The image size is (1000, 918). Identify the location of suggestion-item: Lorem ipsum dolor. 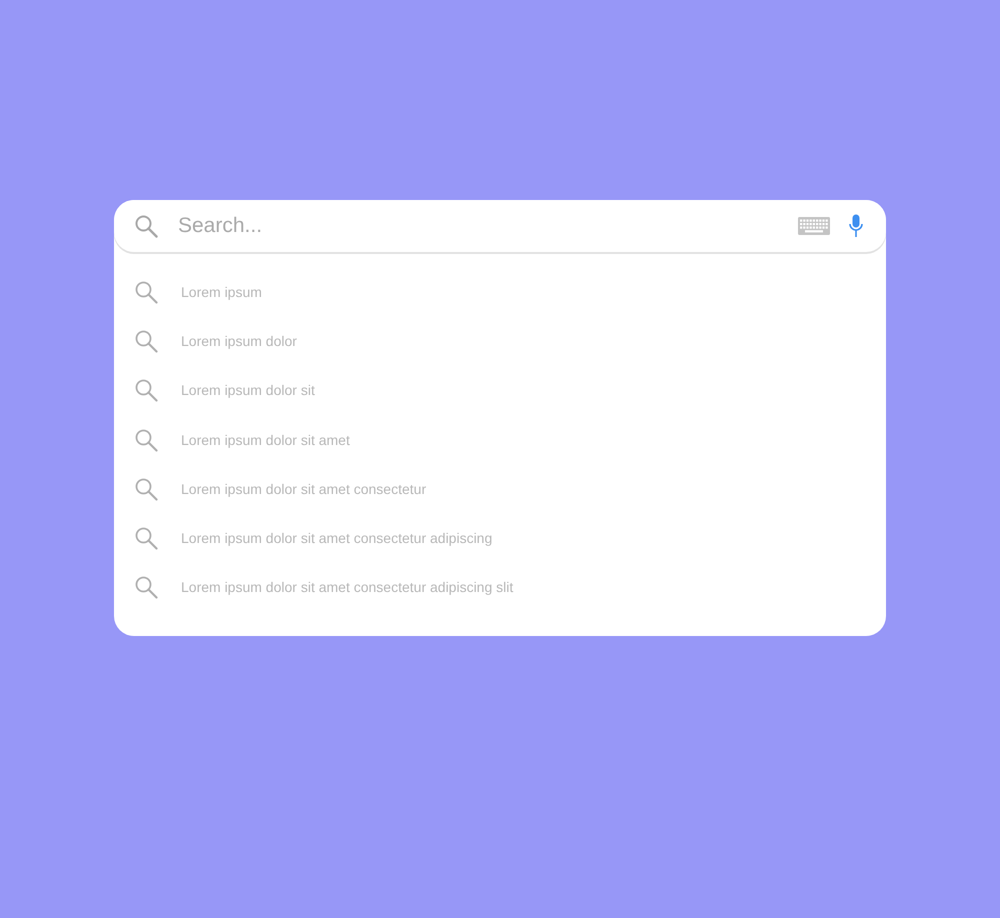
(205, 341).